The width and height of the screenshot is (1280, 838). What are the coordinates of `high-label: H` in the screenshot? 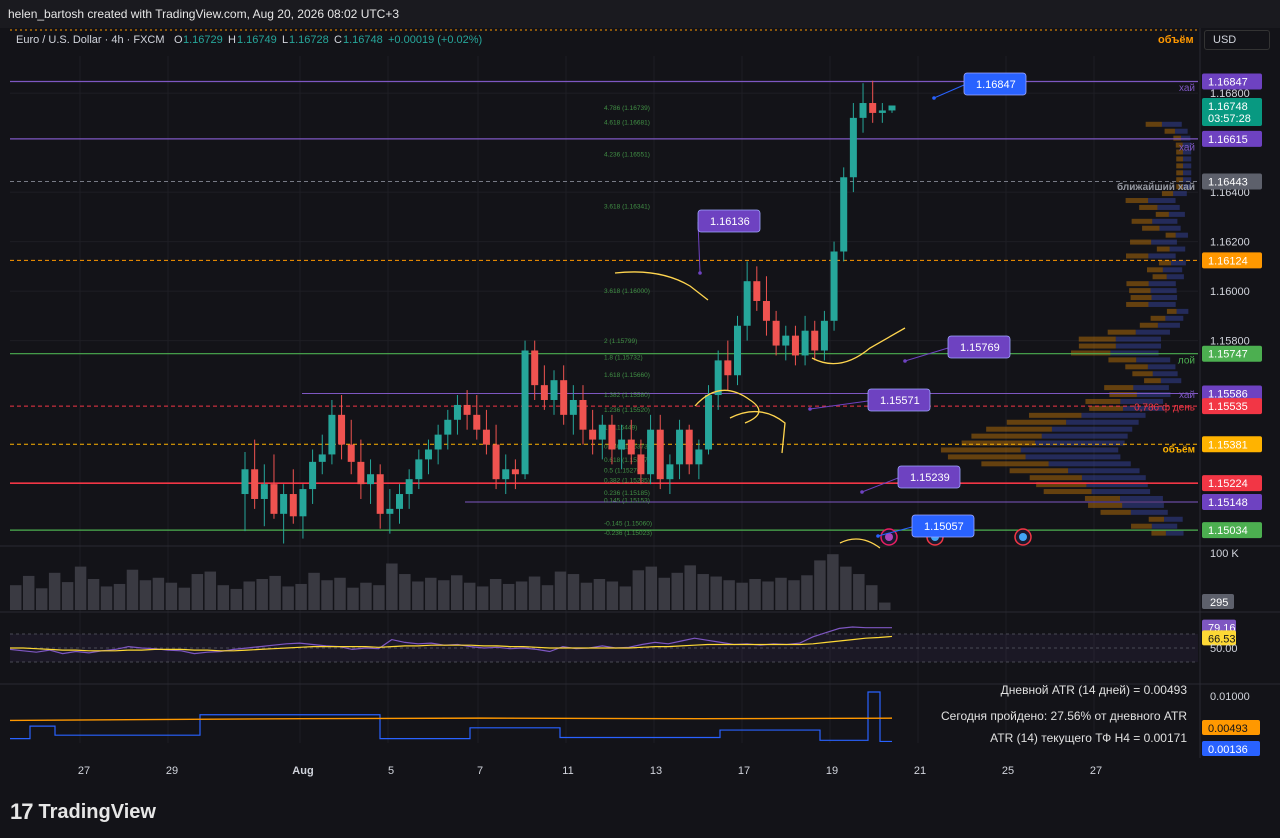 It's located at (232, 40).